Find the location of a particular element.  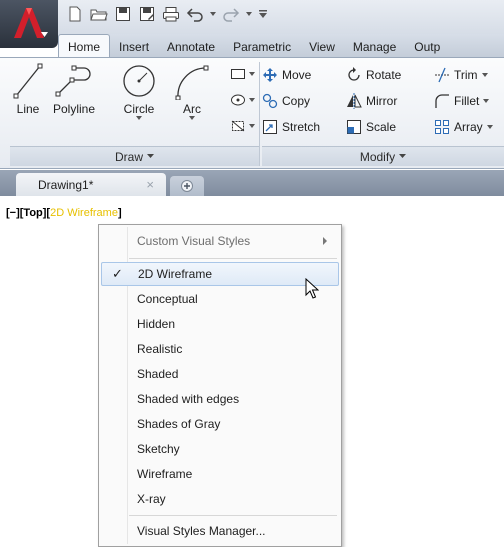

move-tool-button: Move is located at coordinates (304, 75).